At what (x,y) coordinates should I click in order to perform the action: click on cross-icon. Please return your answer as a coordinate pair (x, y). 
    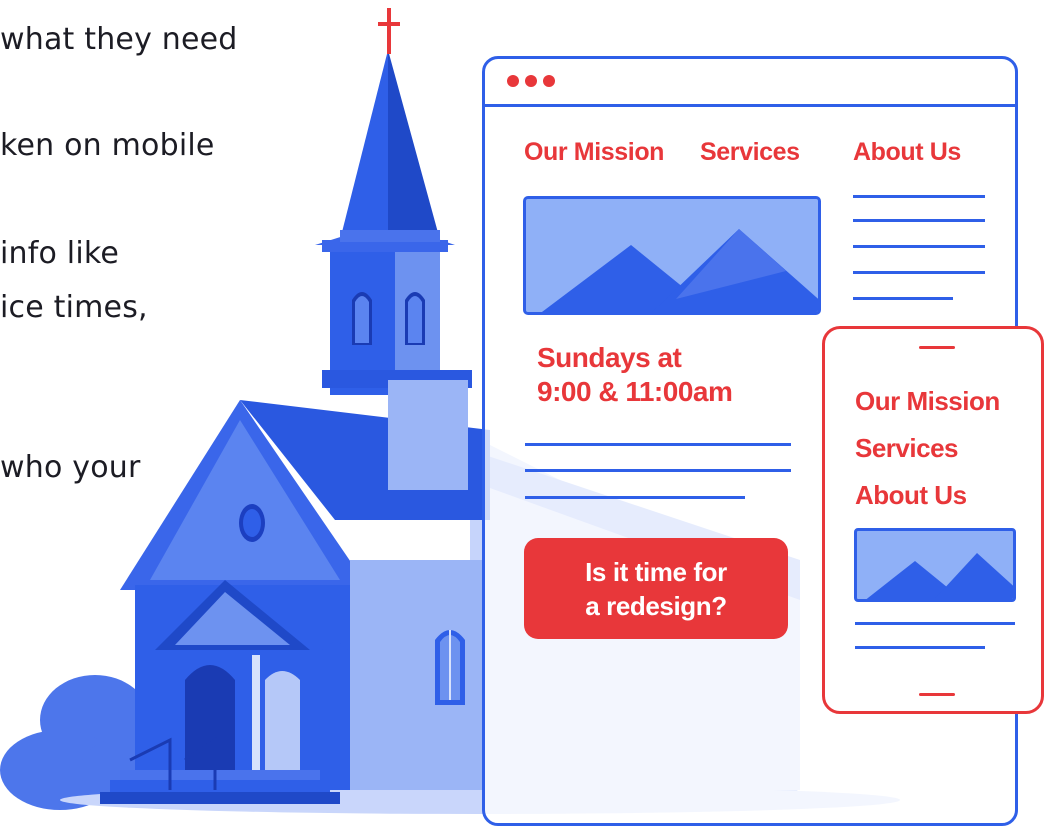
    Looking at the image, I should click on (389, 31).